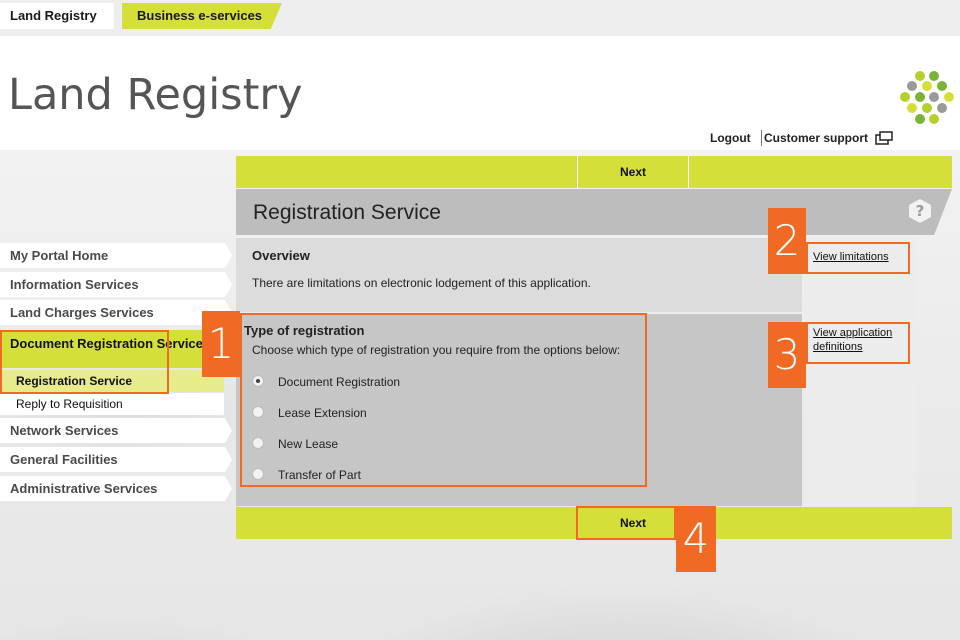 The height and width of the screenshot is (640, 960). Describe the element at coordinates (858, 343) in the screenshot. I see `callout-box-view-definitions` at that location.